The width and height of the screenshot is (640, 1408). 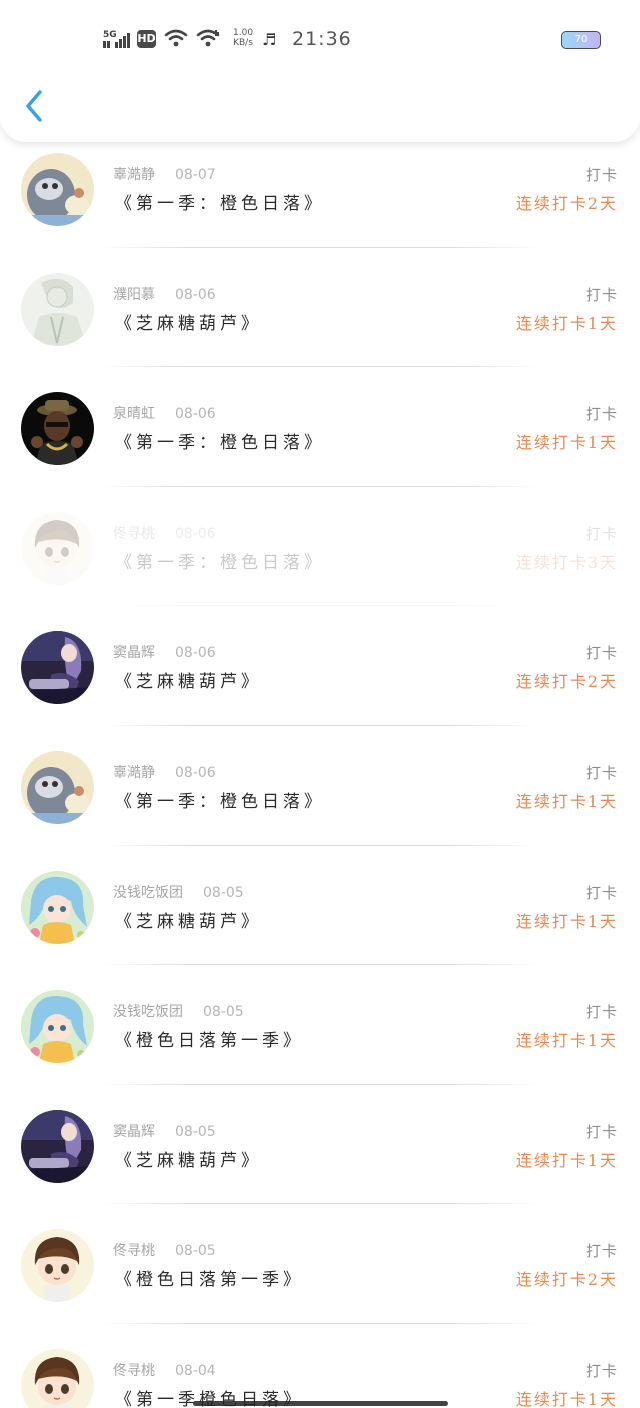 I want to click on list-item: 辜澔静 08-06 《第一季：橙色日落》 打卡 连续打卡1天, so click(x=320, y=786).